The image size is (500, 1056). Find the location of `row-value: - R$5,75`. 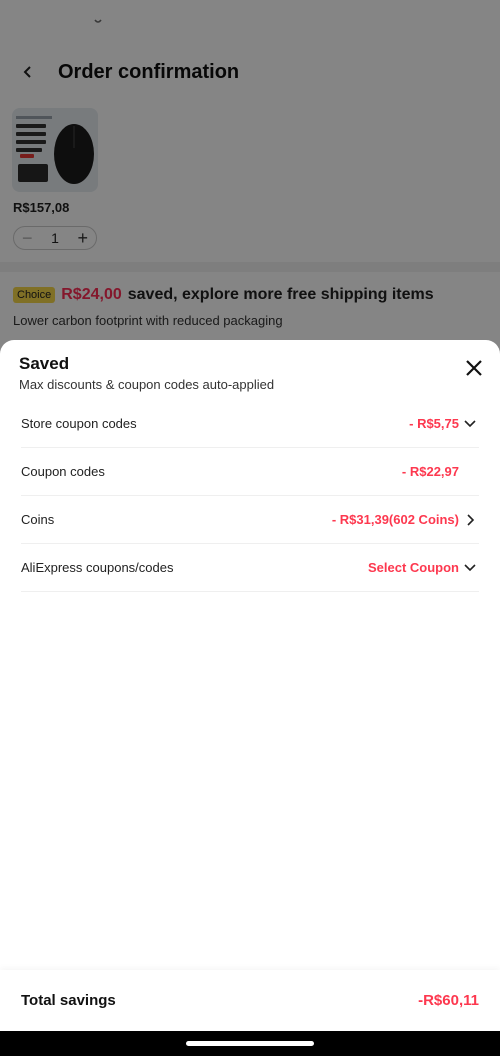

row-value: - R$5,75 is located at coordinates (434, 423).